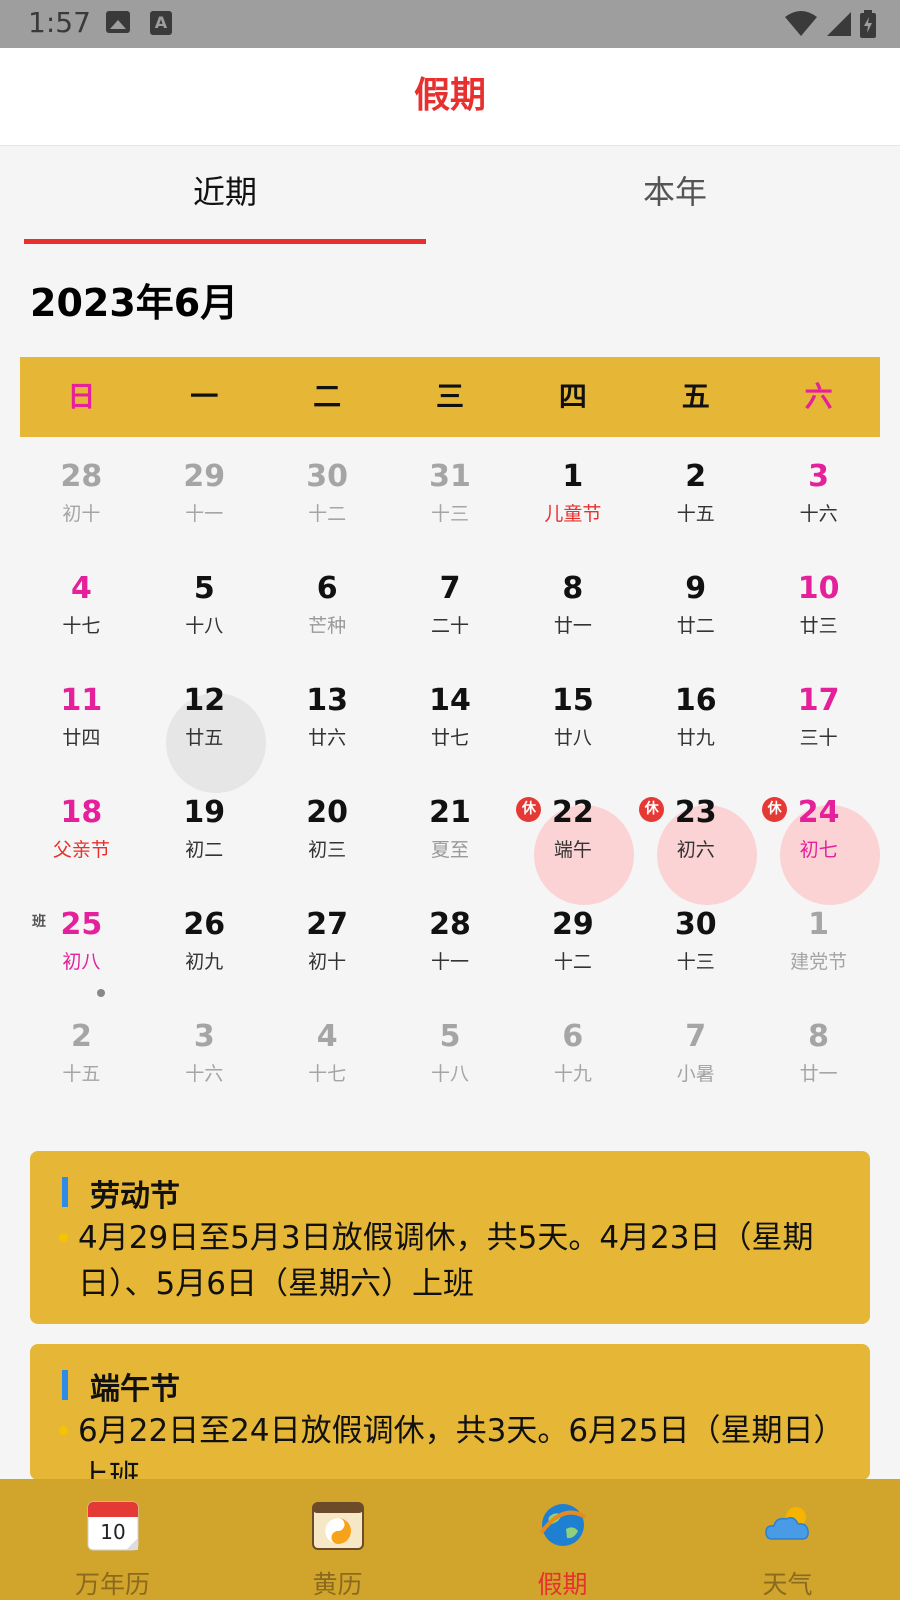  What do you see at coordinates (327, 962) in the screenshot?
I see `lunar-date: 初十` at bounding box center [327, 962].